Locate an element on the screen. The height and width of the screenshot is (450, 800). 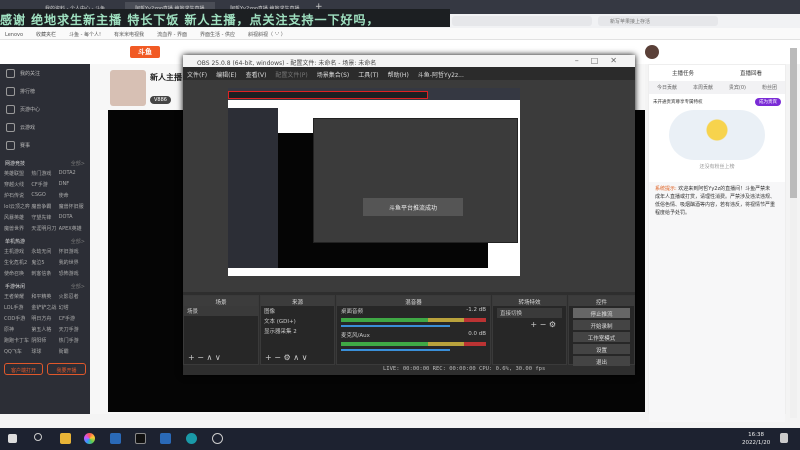
sidebar-game-link: DOTA2 is located at coordinates (72, 173).